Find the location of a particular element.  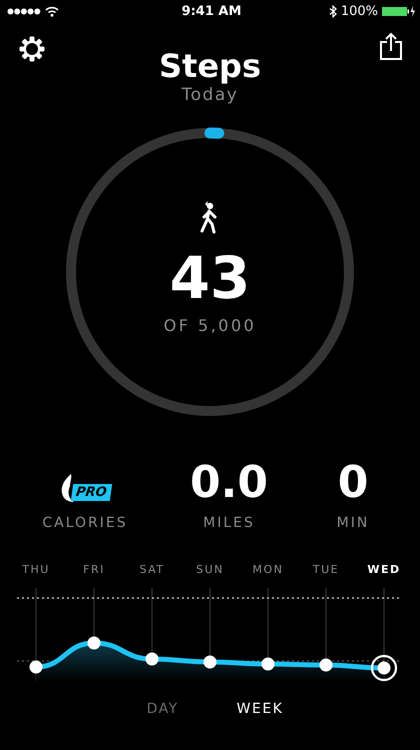

range-tab: WEEK is located at coordinates (260, 709).